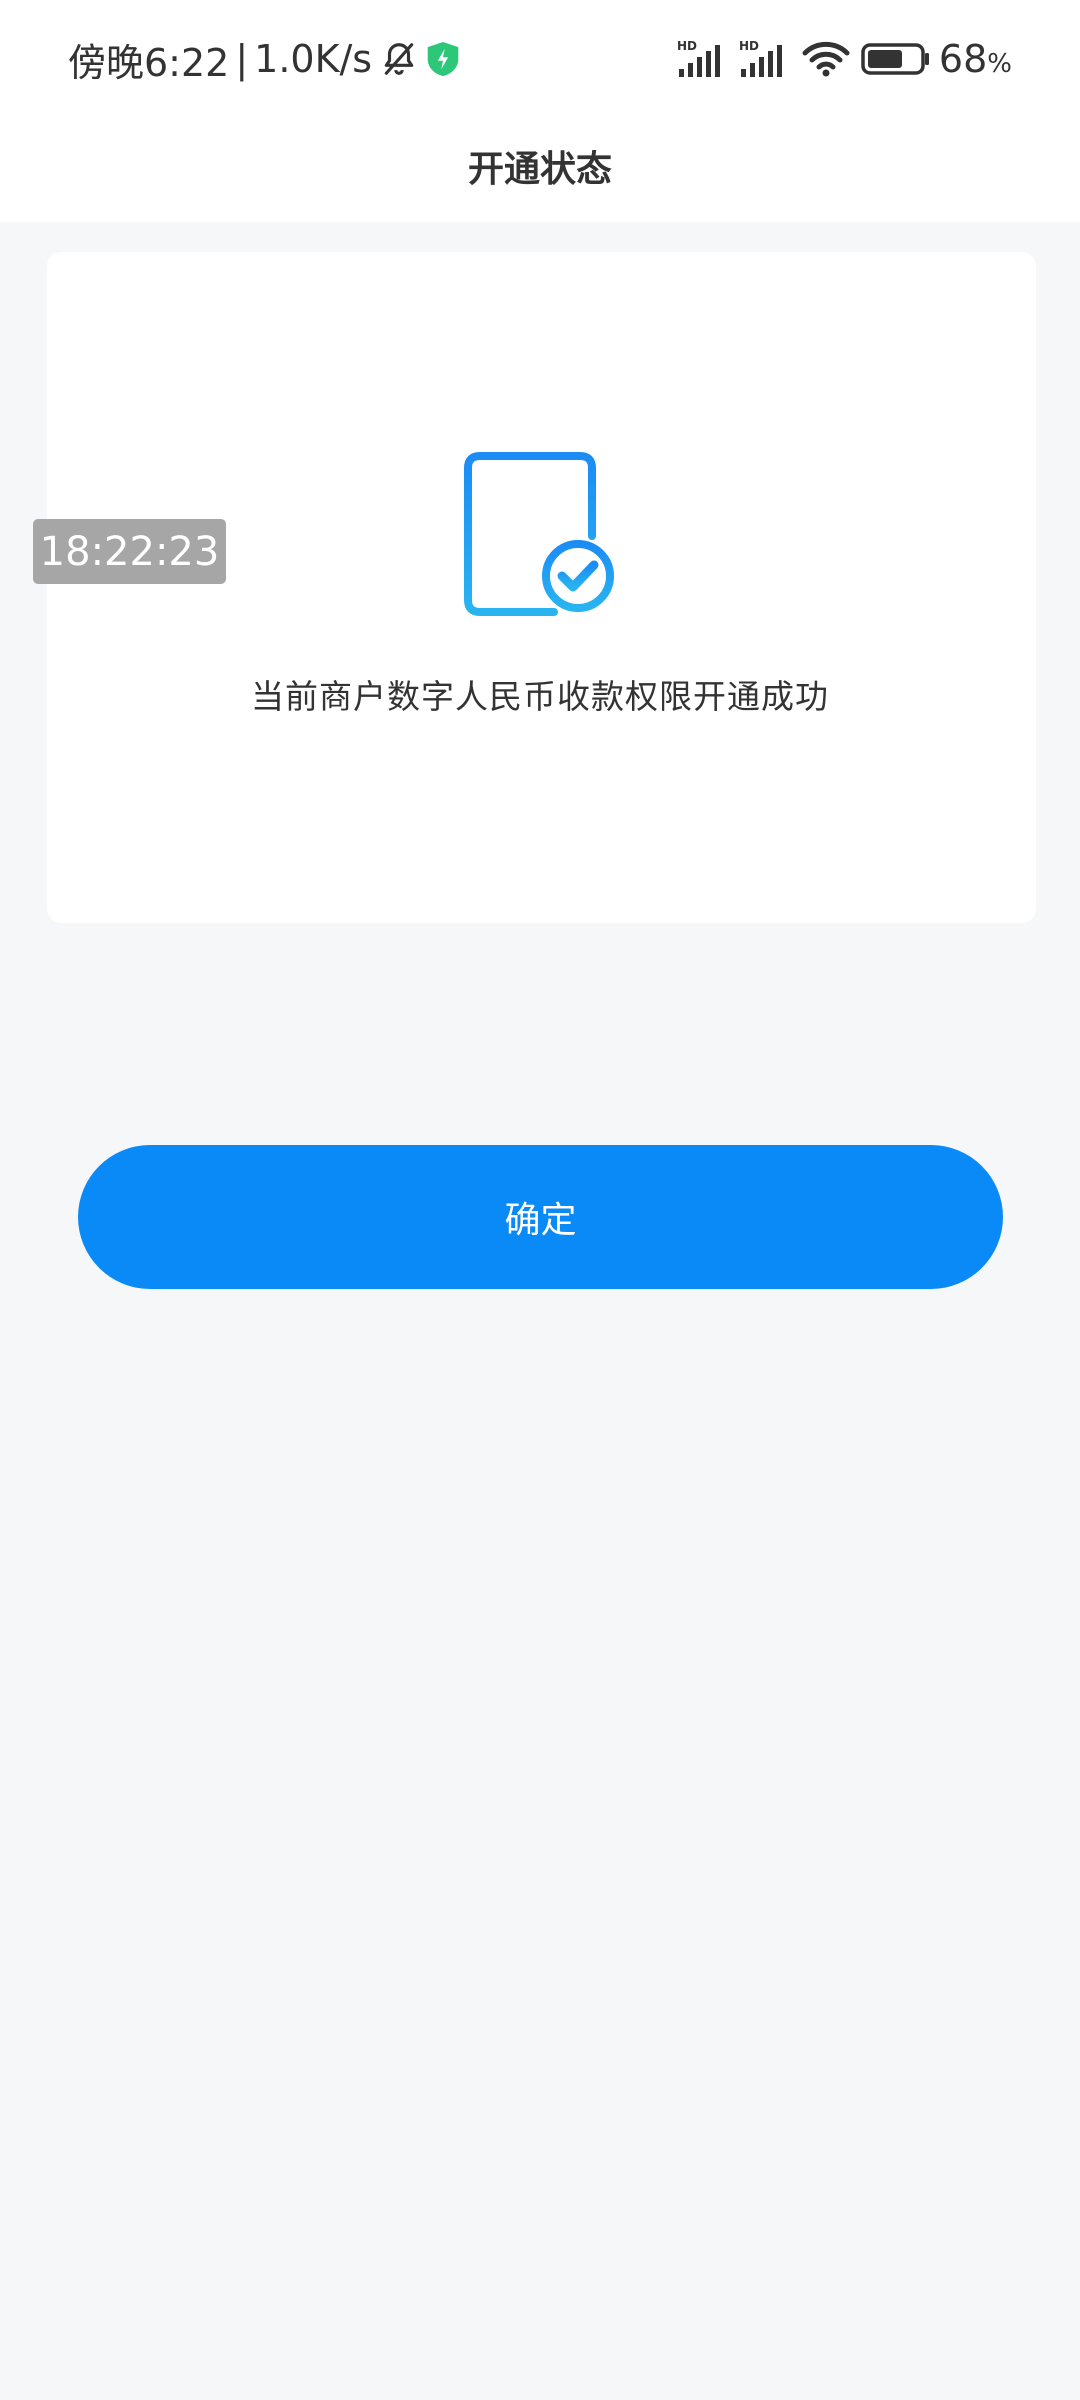 This screenshot has height=2400, width=1080. I want to click on battery-value: 68, so click(963, 59).